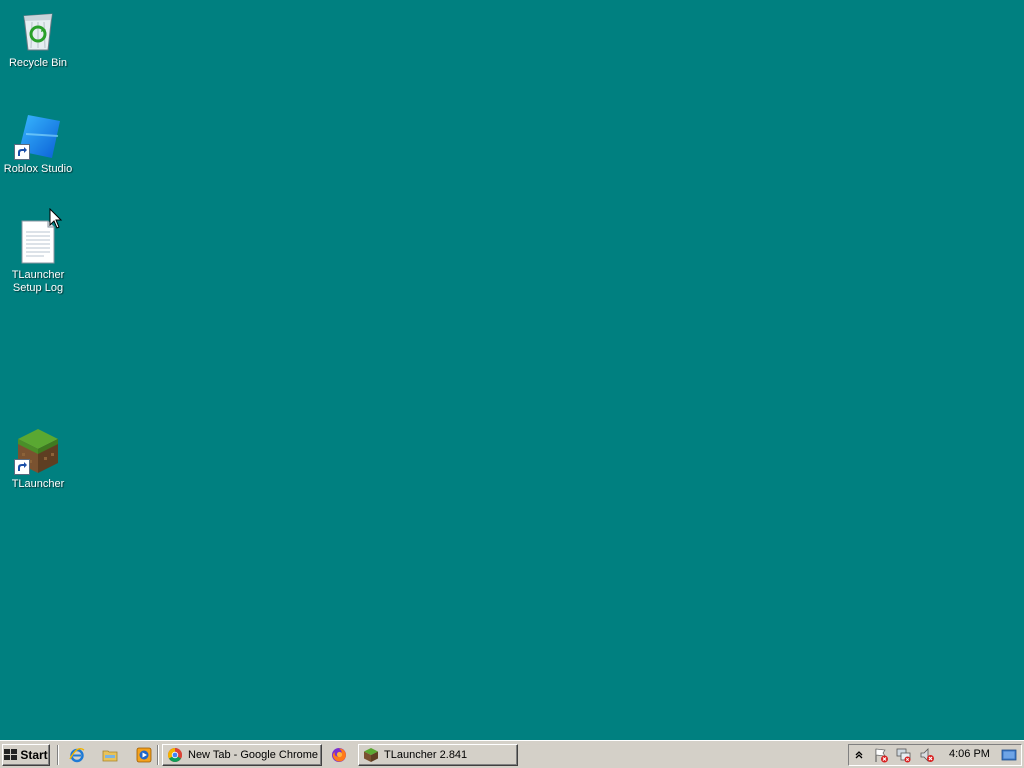  I want to click on internet-explorer-icon, so click(77, 755).